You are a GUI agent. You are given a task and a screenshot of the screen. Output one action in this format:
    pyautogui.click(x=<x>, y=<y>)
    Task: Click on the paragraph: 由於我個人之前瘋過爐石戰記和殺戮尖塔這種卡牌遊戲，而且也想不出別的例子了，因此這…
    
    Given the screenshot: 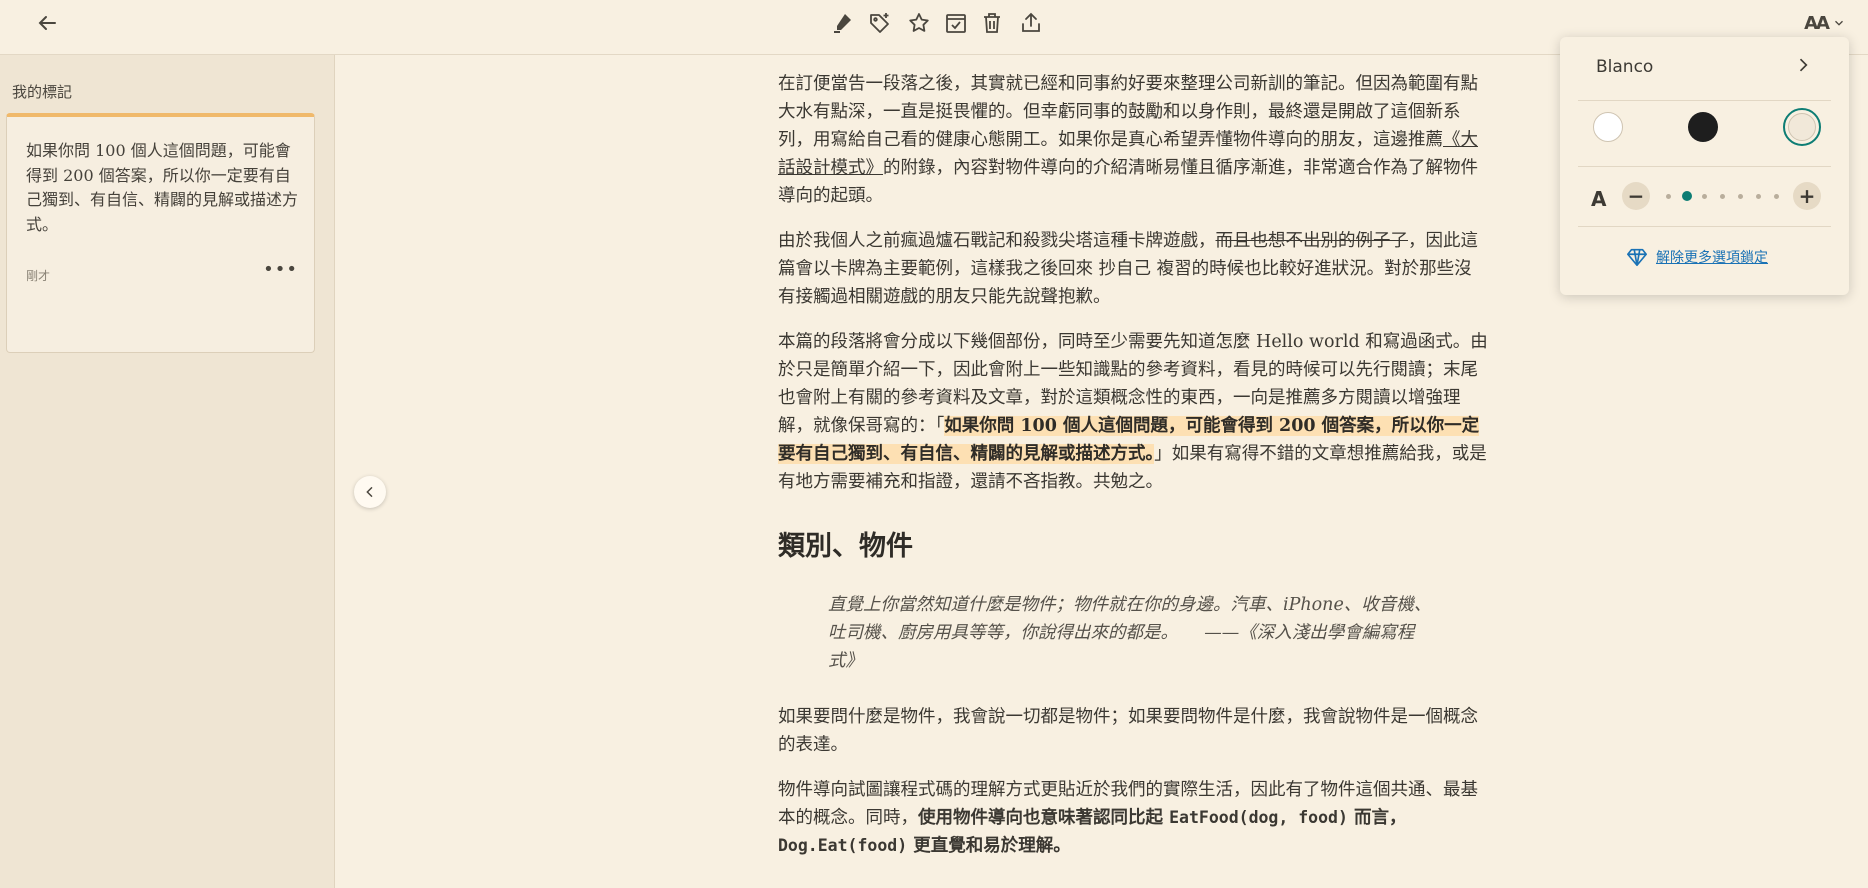 What is the action you would take?
    pyautogui.click(x=1128, y=269)
    